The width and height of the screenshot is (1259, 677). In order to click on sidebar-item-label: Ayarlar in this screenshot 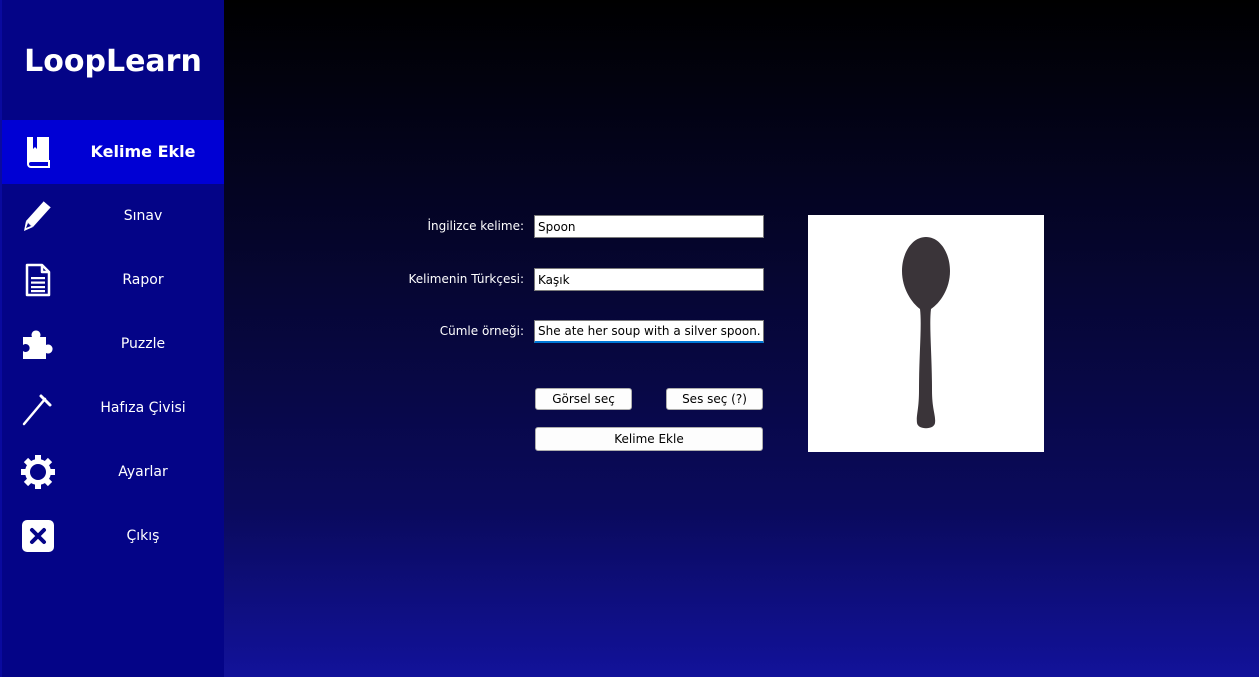, I will do `click(143, 472)`.